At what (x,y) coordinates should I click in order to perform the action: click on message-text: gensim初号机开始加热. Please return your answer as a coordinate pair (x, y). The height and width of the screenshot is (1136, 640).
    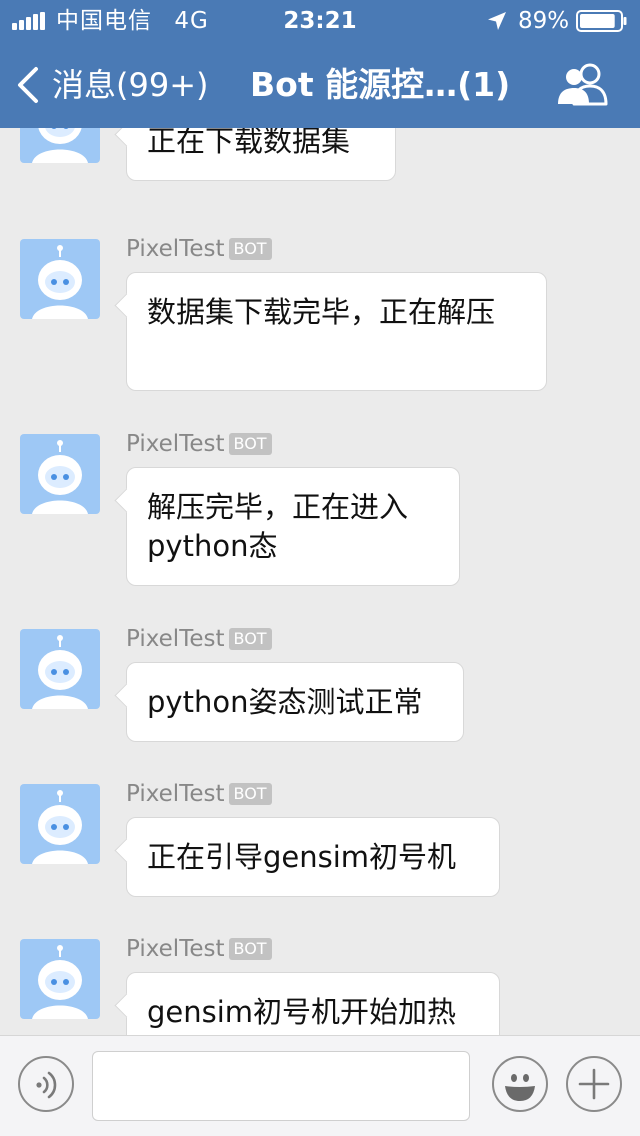
    Looking at the image, I should click on (302, 1012).